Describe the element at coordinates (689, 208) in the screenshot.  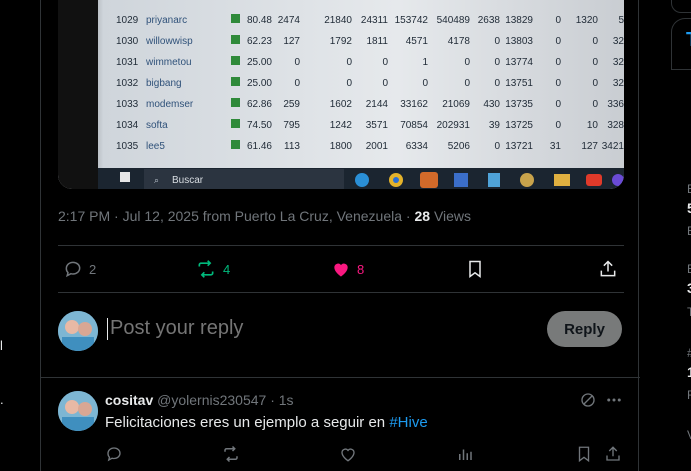
I see `trend-fragment: 5` at that location.